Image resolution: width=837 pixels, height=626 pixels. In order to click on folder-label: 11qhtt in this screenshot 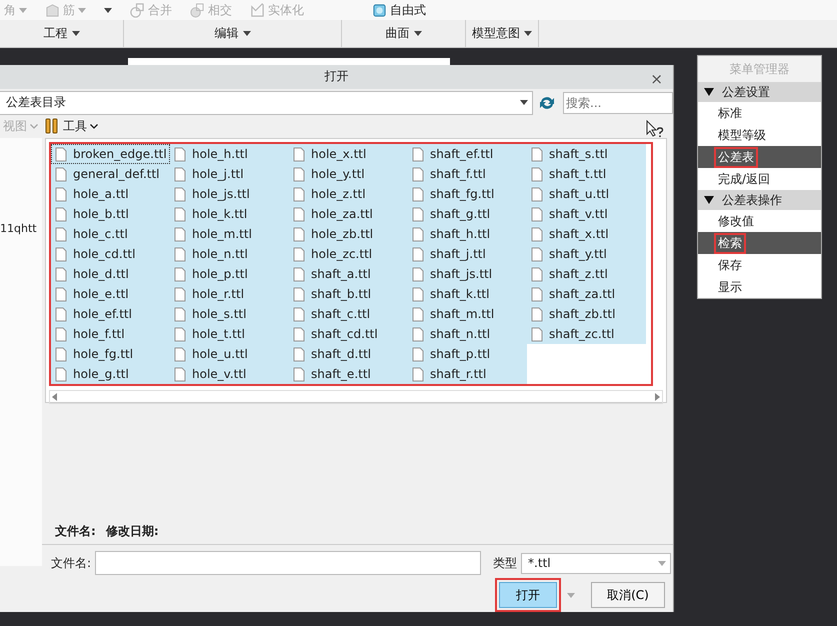, I will do `click(18, 228)`.